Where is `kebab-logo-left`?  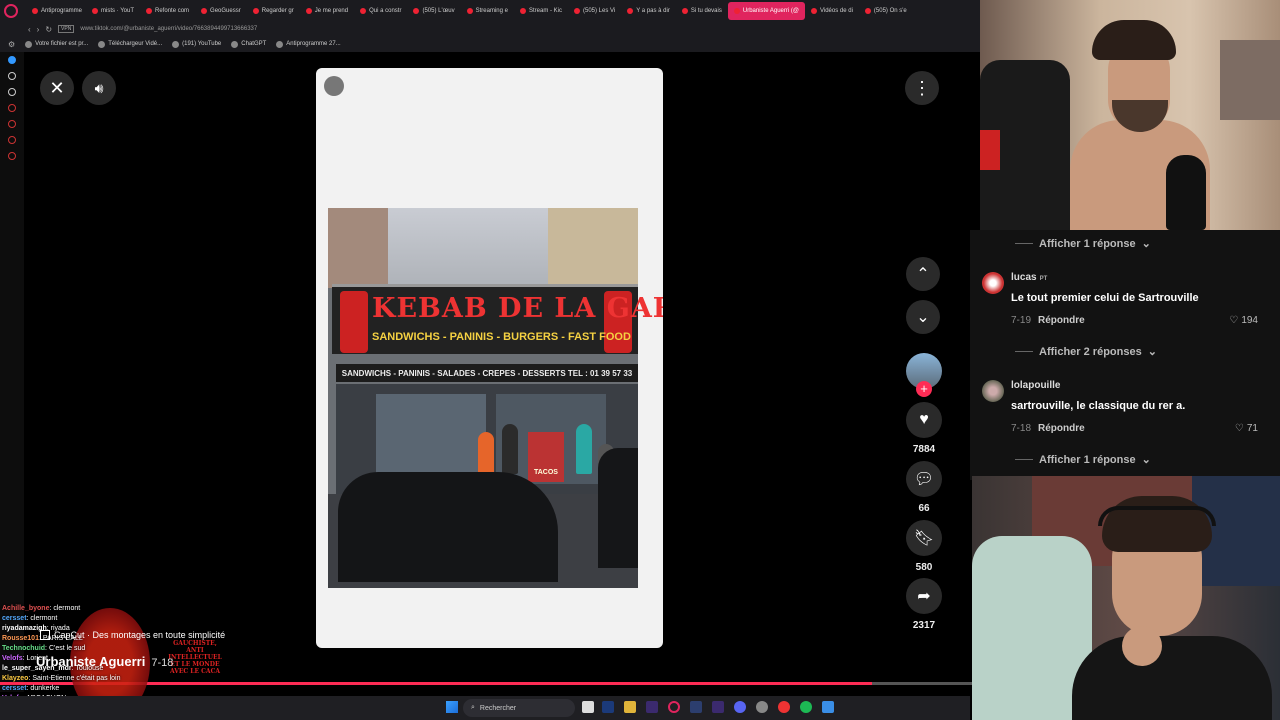 kebab-logo-left is located at coordinates (354, 322).